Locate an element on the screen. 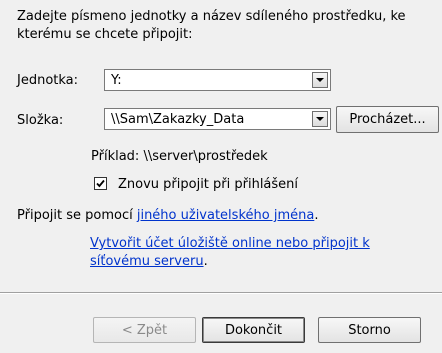  example-text: Příklad: \\server\prostředek is located at coordinates (179, 156).